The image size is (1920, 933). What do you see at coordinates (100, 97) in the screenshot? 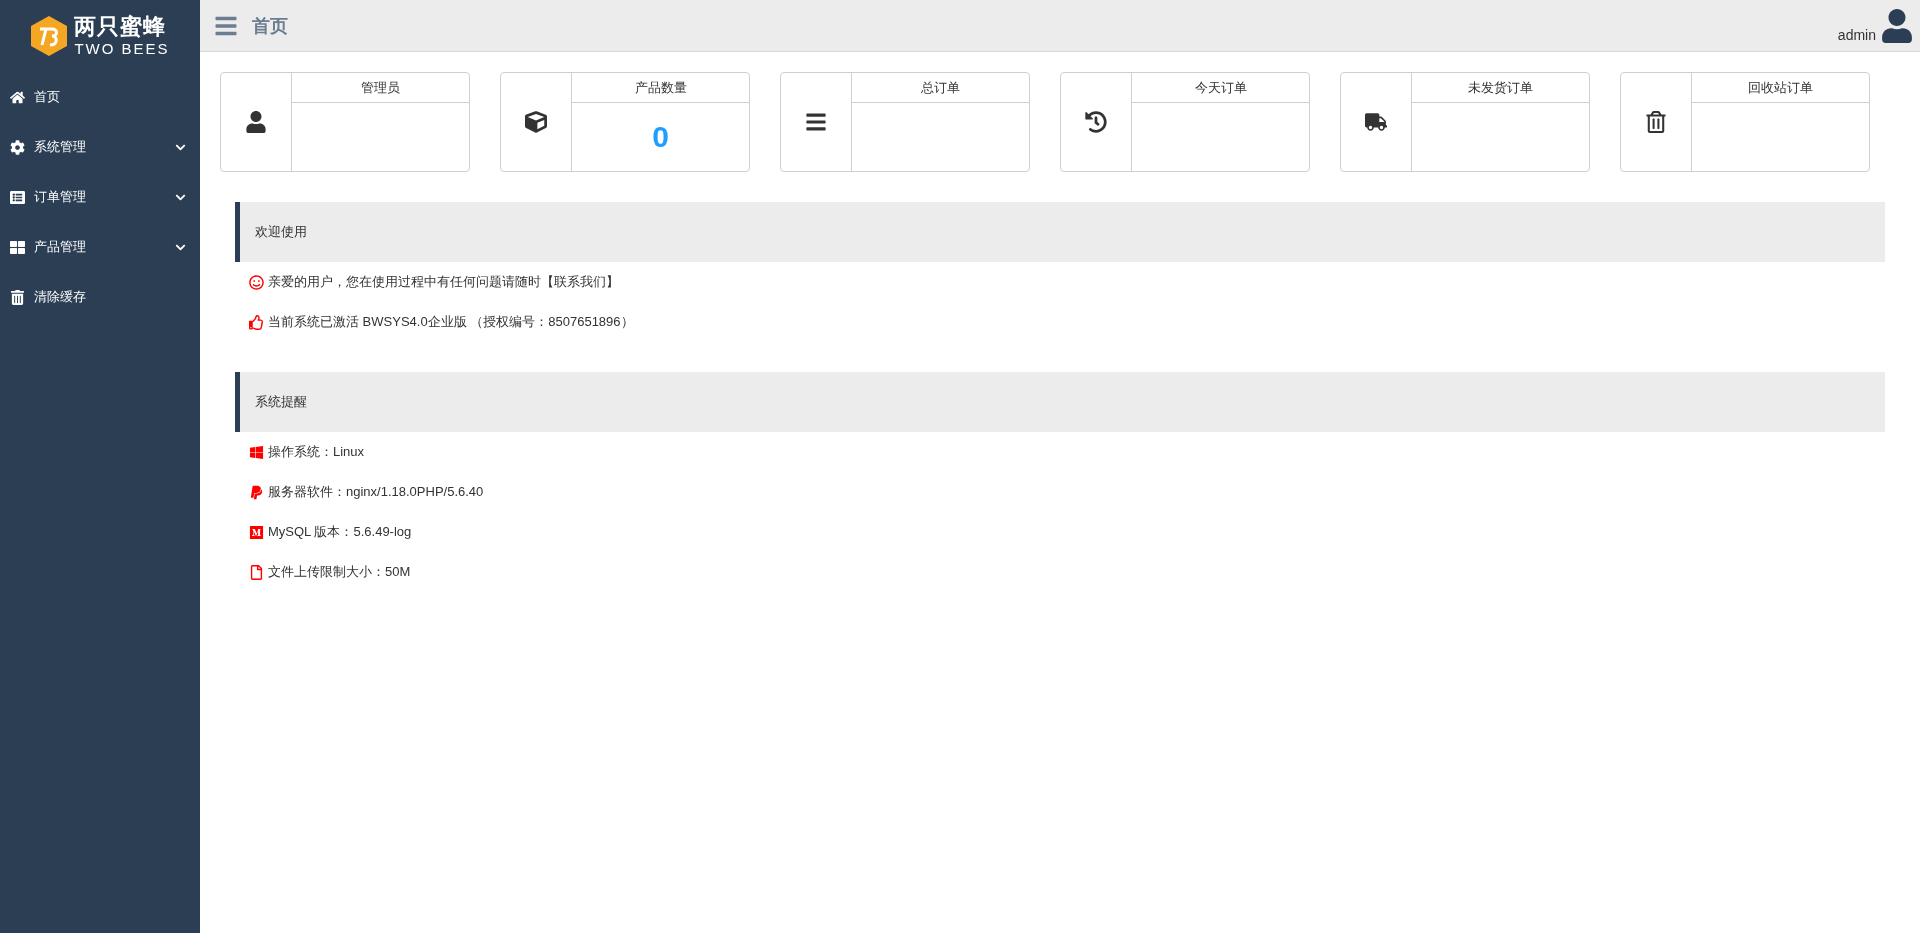
I see `sidebar-item: 首页` at bounding box center [100, 97].